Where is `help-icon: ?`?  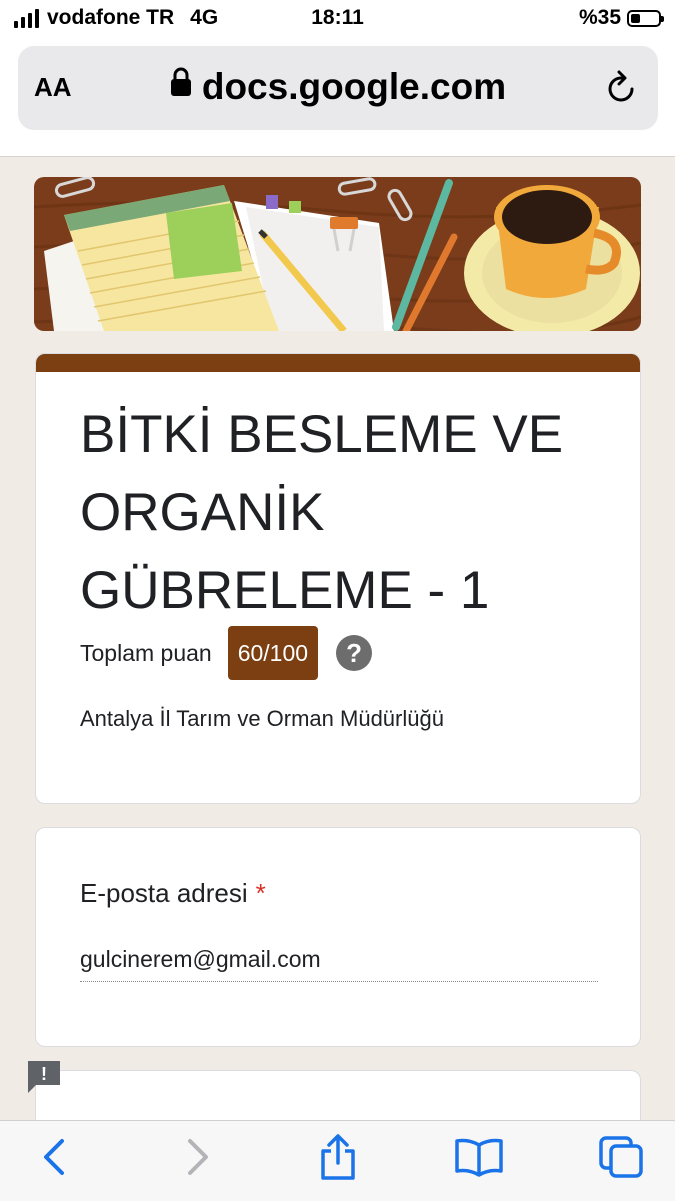 help-icon: ? is located at coordinates (354, 653).